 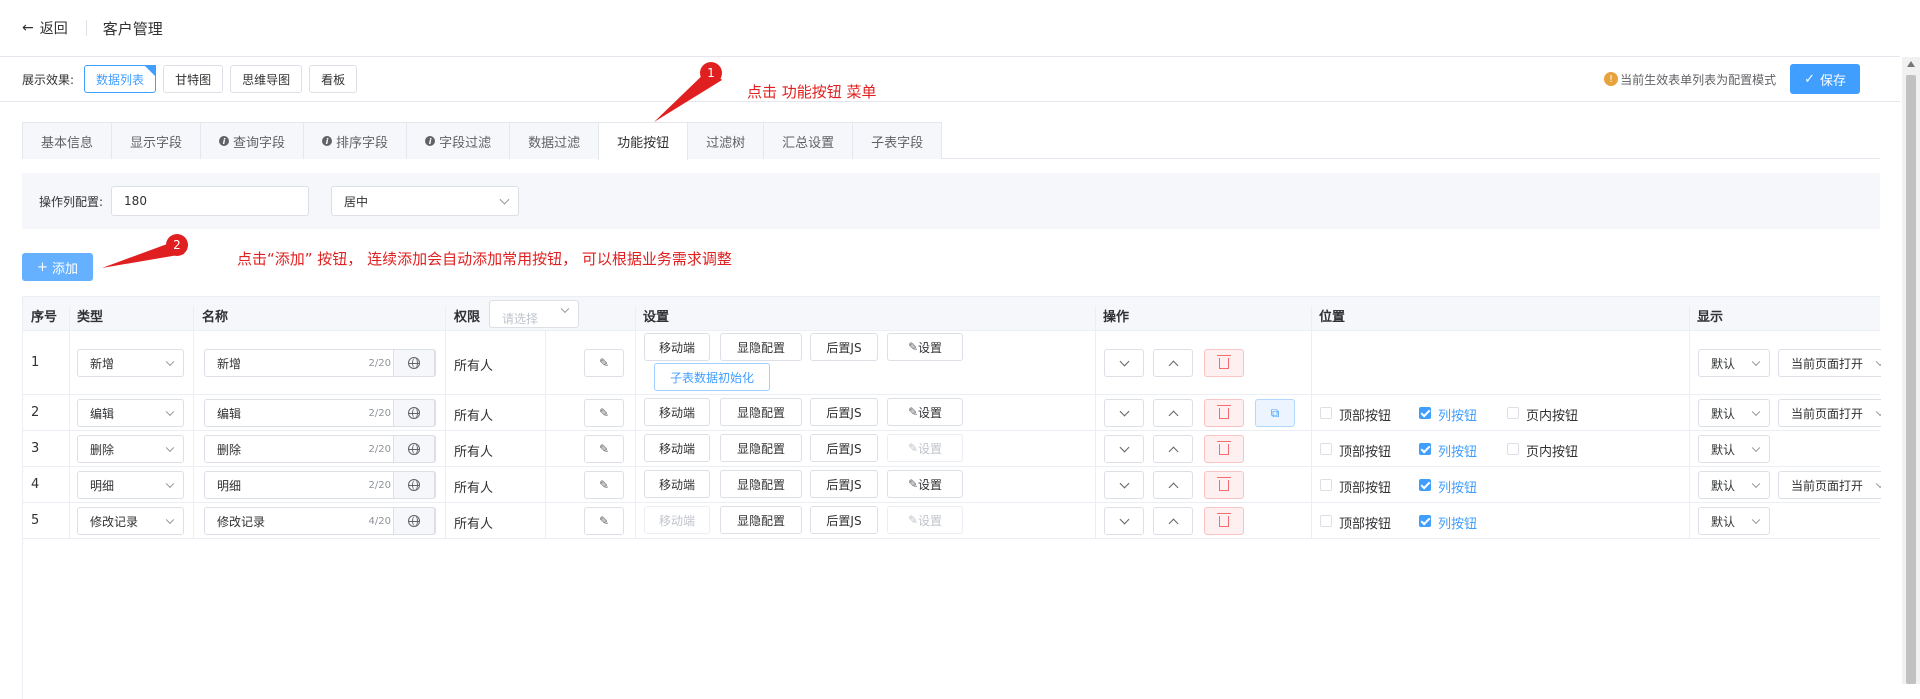 I want to click on scrollbar-thumb, so click(x=1911, y=379).